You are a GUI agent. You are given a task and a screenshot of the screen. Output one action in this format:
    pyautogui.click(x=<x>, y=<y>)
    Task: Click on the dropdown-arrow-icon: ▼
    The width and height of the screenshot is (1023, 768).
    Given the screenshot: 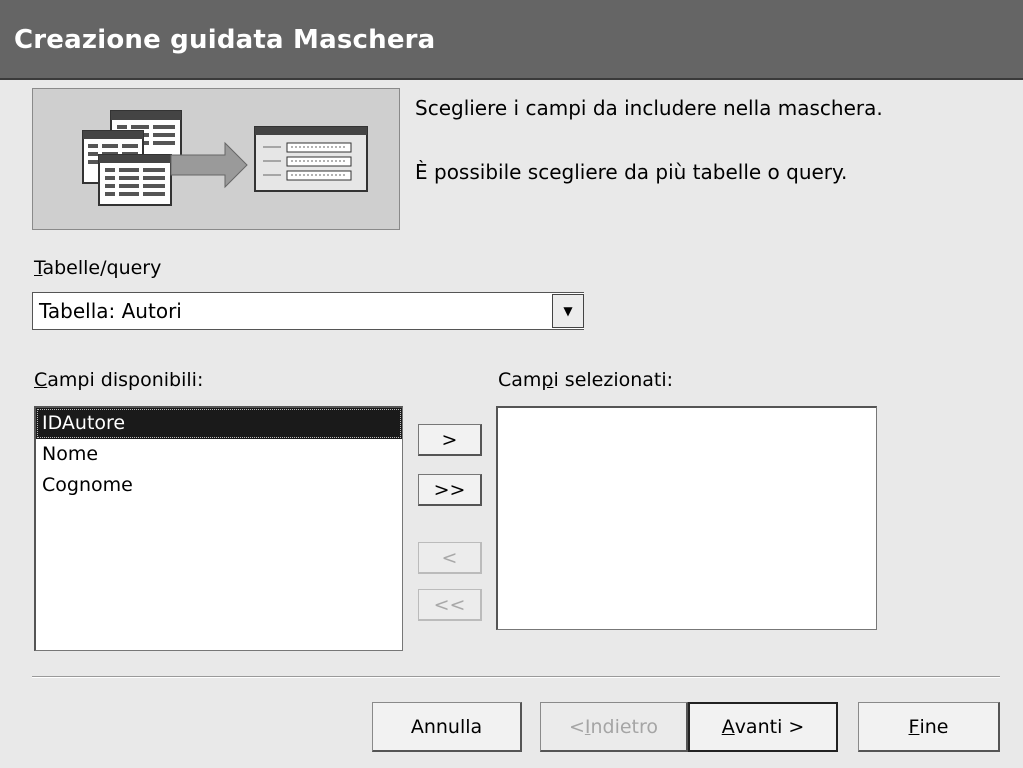 What is the action you would take?
    pyautogui.click(x=568, y=311)
    